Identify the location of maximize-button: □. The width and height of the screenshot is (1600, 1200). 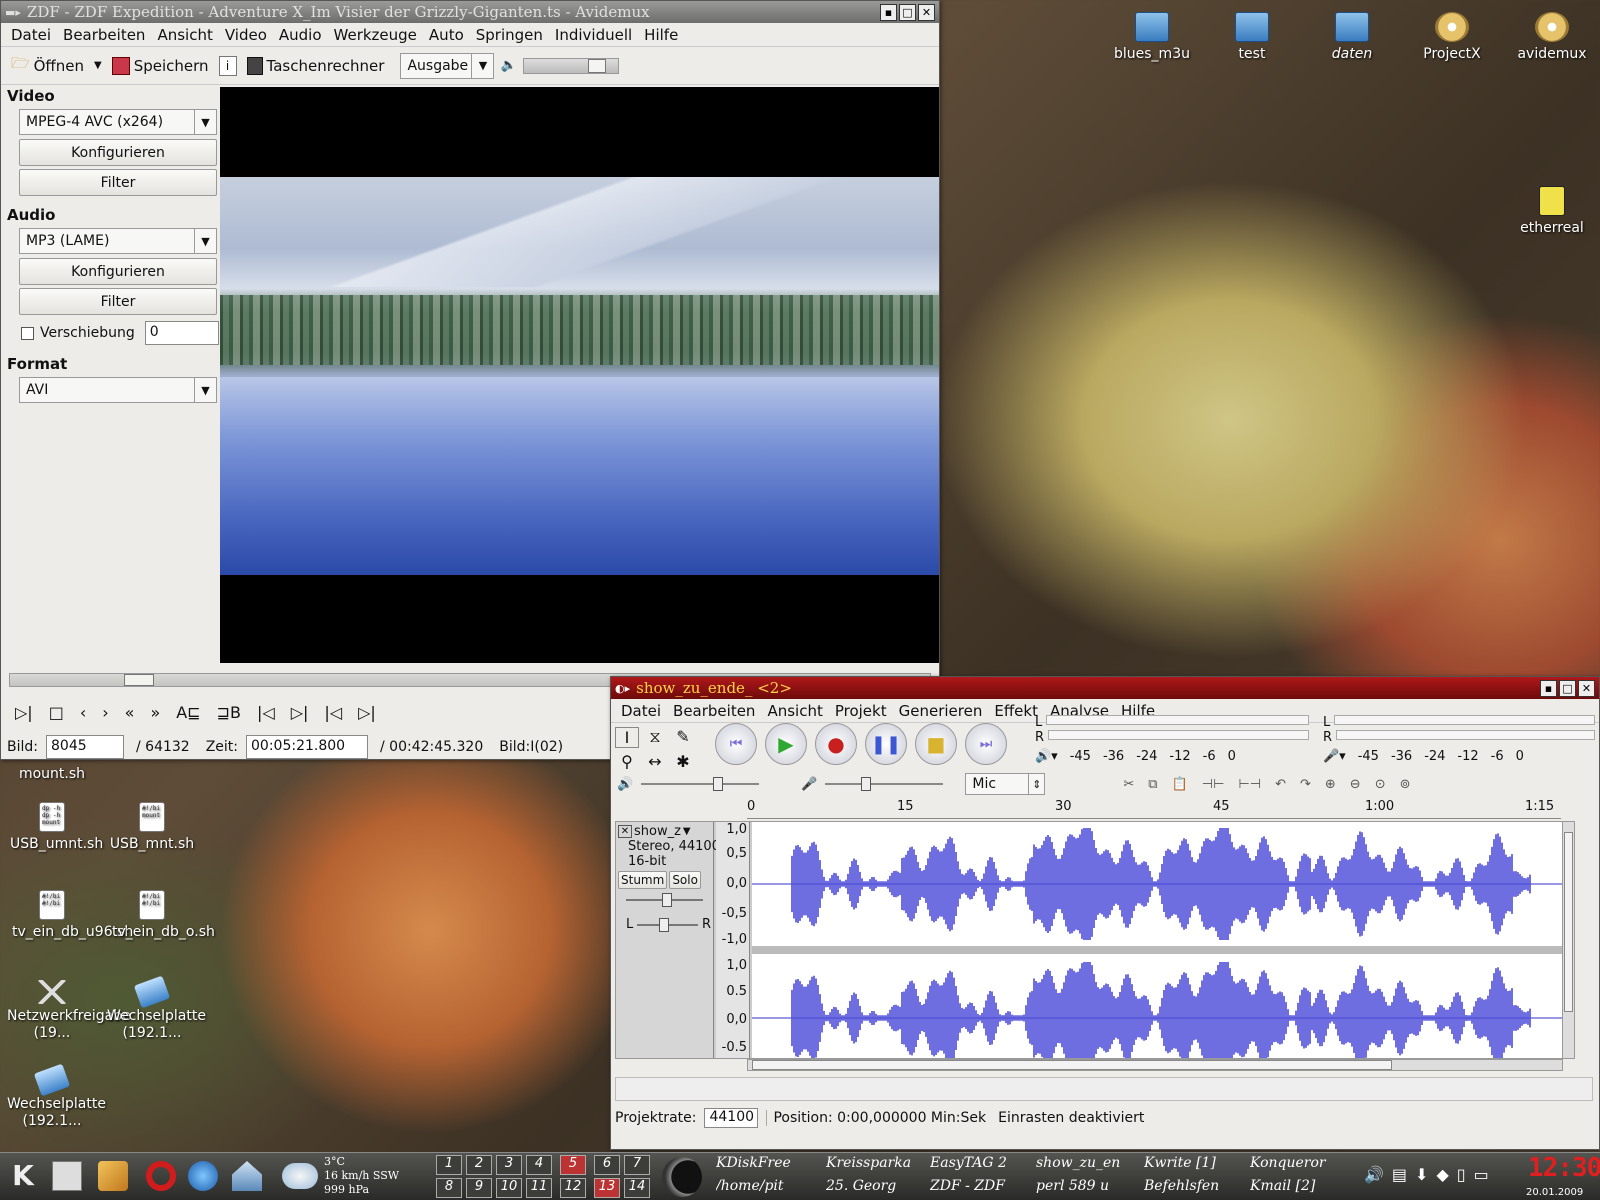
(907, 12).